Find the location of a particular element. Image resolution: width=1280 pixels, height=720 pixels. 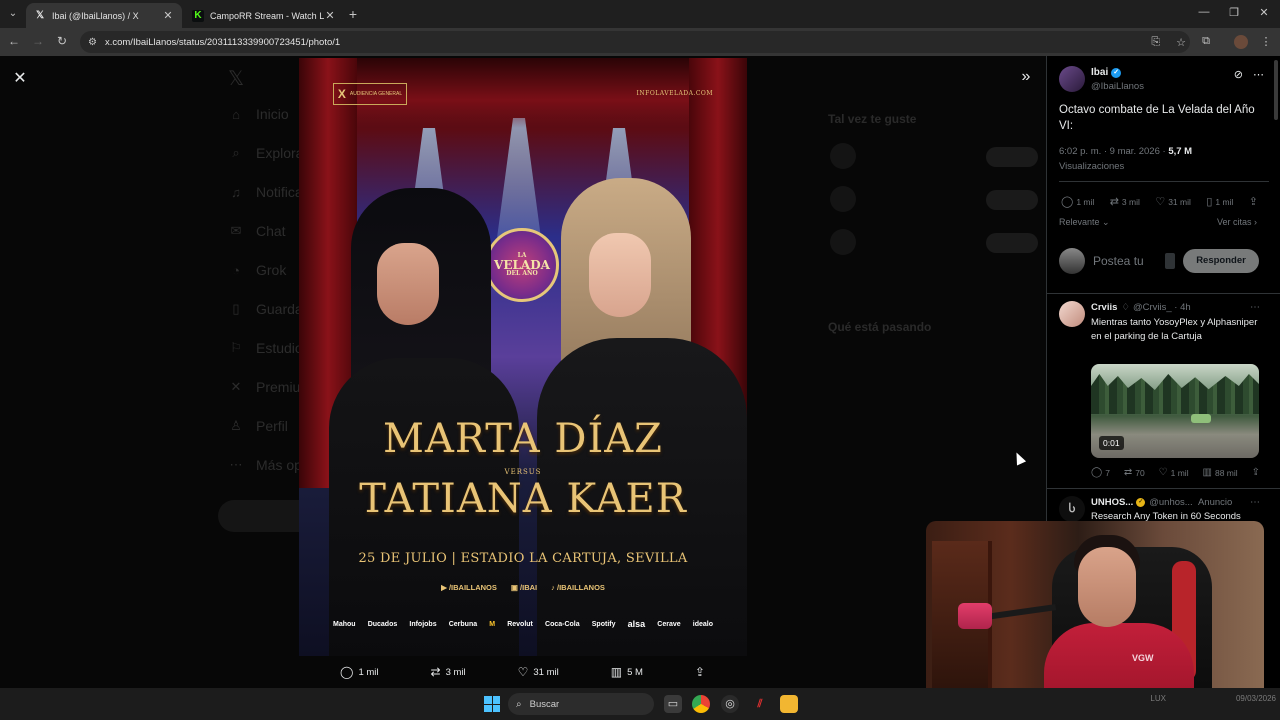

taskbar-search: ⌕ Buscar is located at coordinates (581, 704).